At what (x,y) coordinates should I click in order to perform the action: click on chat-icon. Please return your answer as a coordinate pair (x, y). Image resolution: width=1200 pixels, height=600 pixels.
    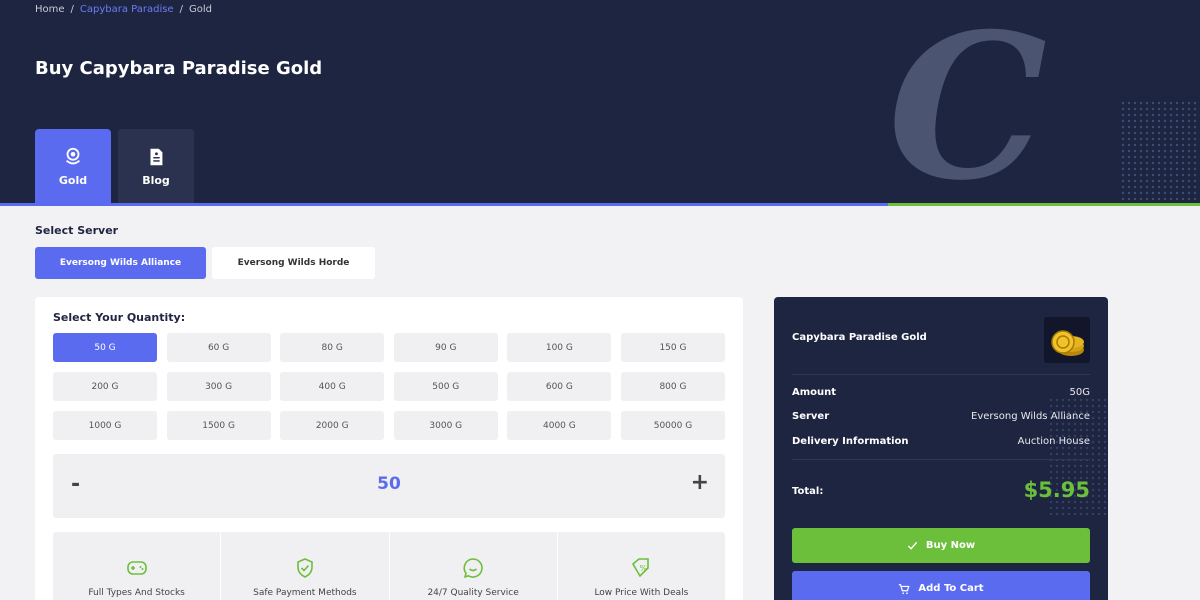
    Looking at the image, I should click on (473, 568).